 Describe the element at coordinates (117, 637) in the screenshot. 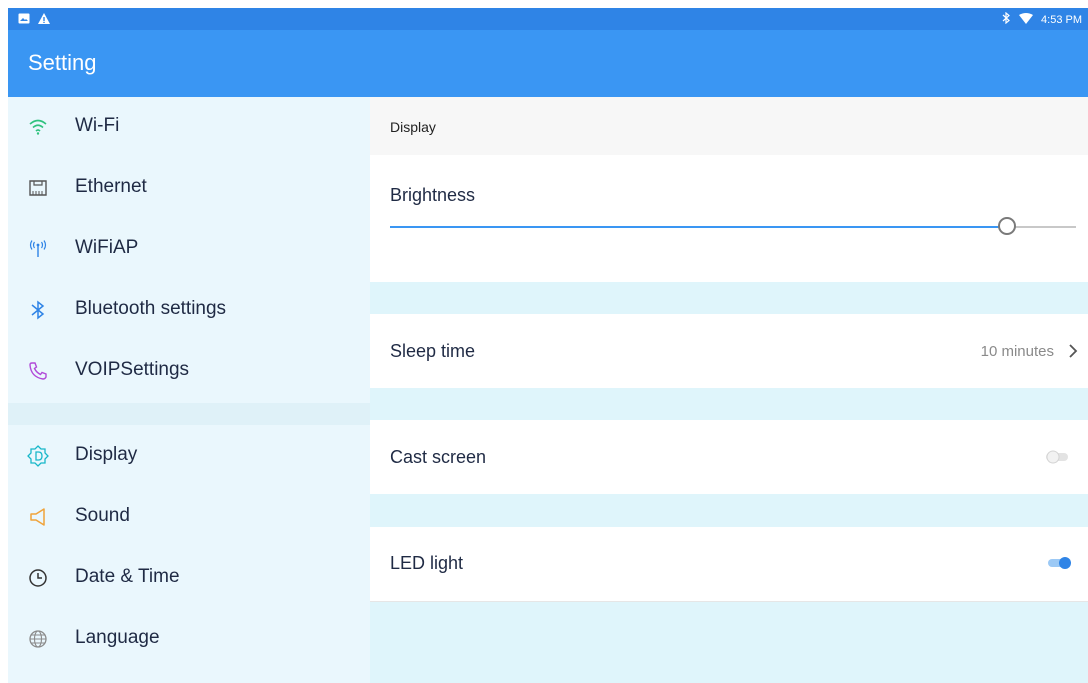

I see `sidebar-item-label: Language` at that location.